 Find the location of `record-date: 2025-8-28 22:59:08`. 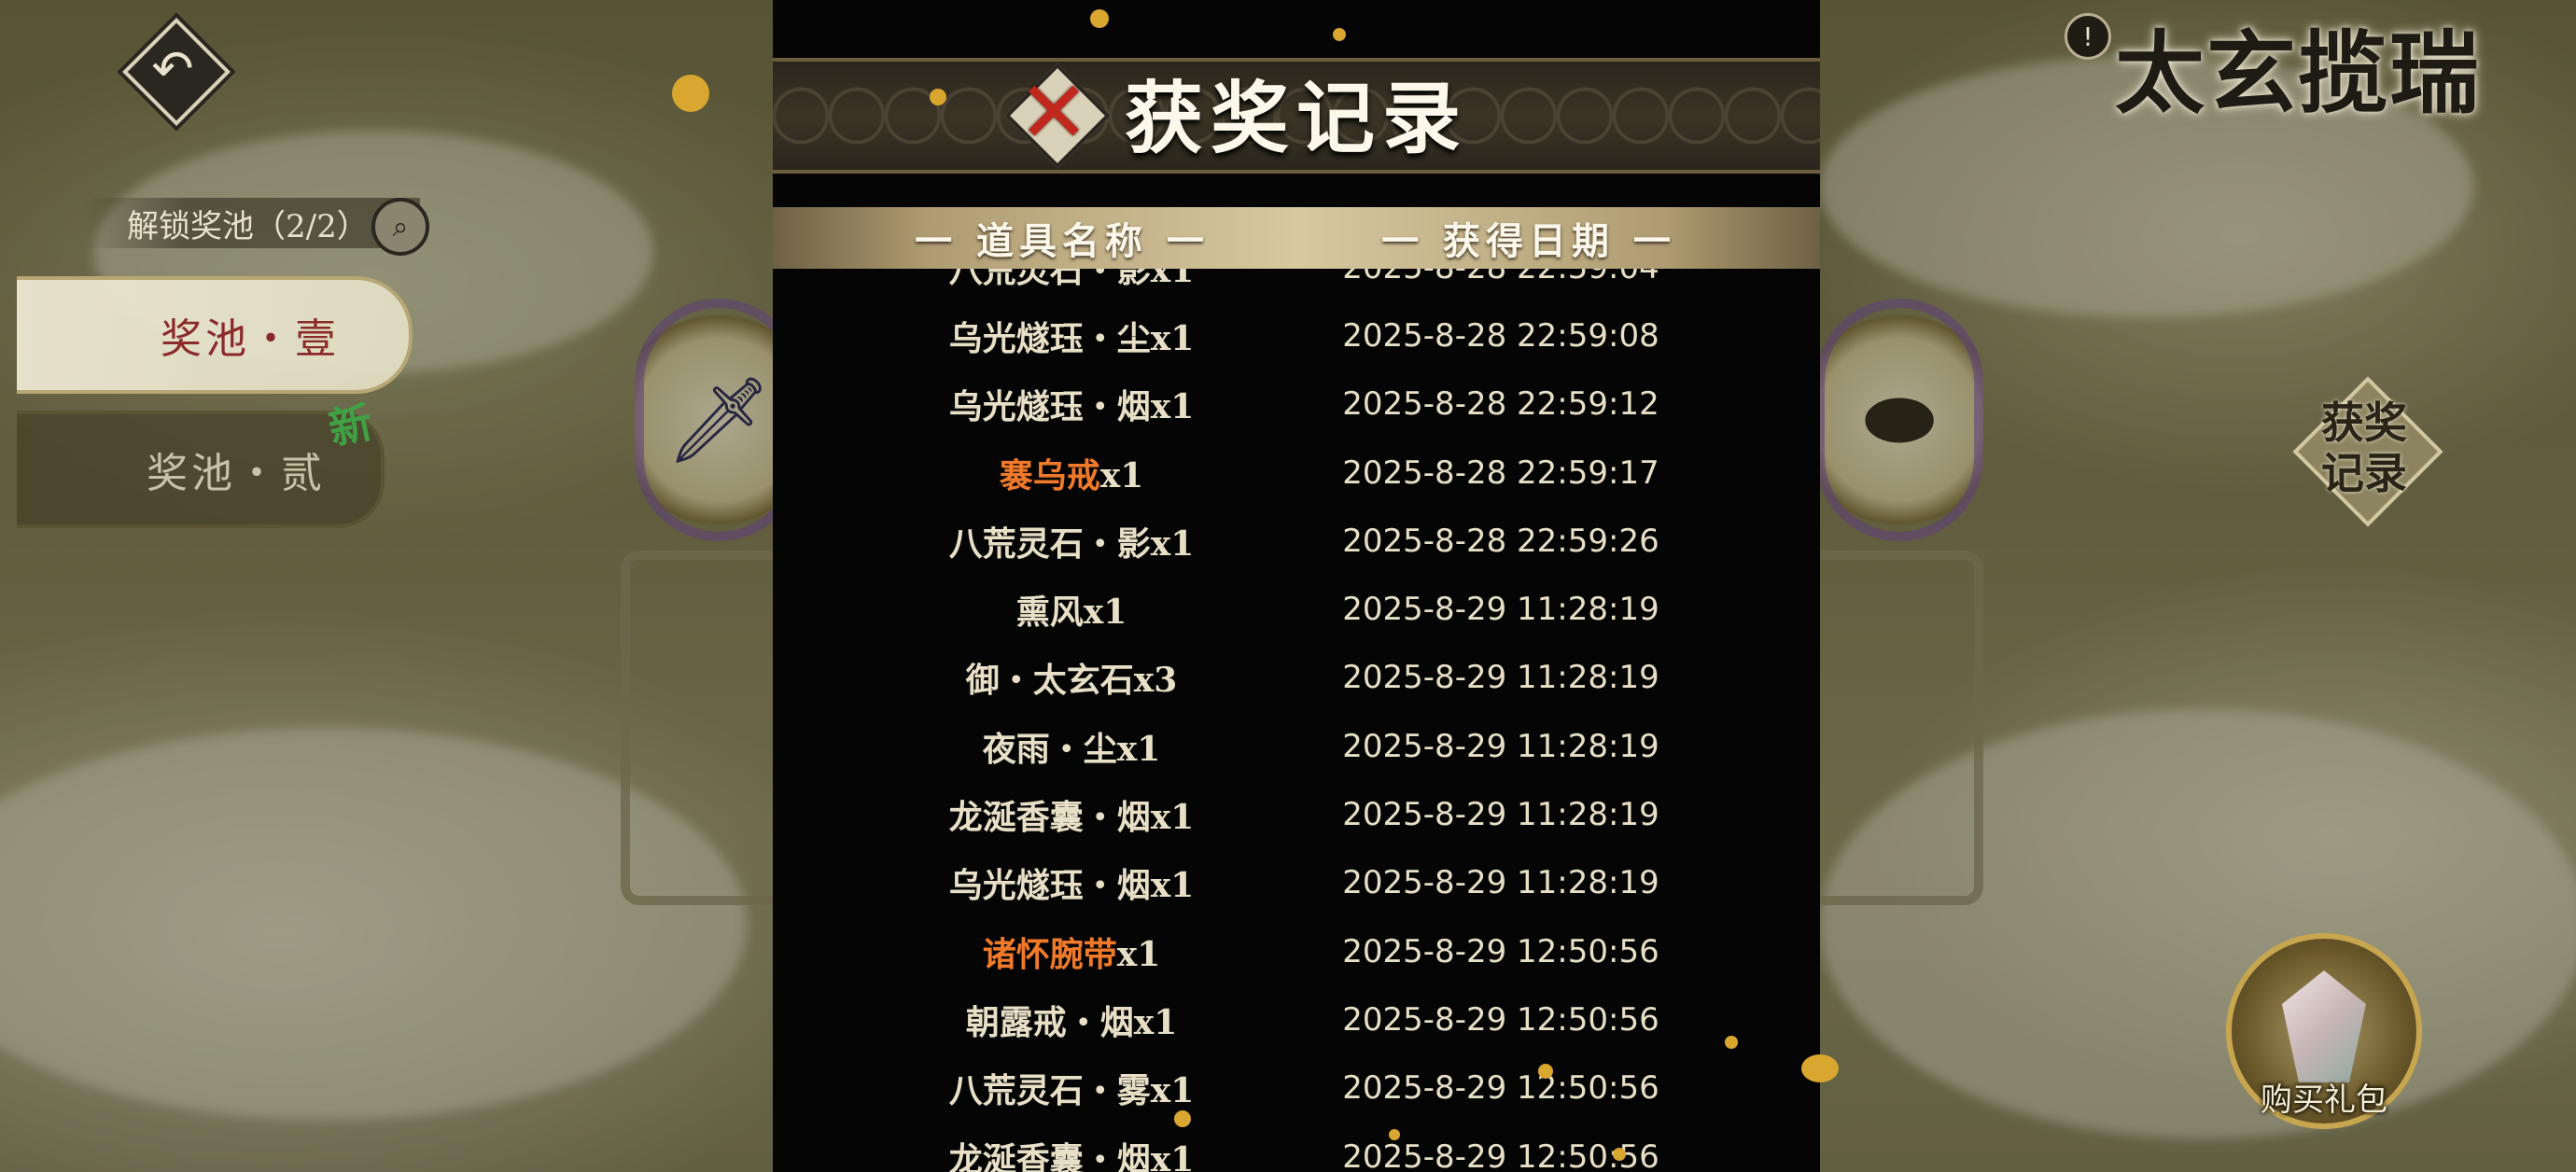

record-date: 2025-8-28 22:59:08 is located at coordinates (1500, 335).